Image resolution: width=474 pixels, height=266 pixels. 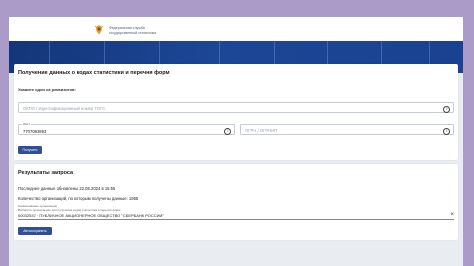 I want to click on results-card-title: Результаты запроса, so click(x=46, y=173).